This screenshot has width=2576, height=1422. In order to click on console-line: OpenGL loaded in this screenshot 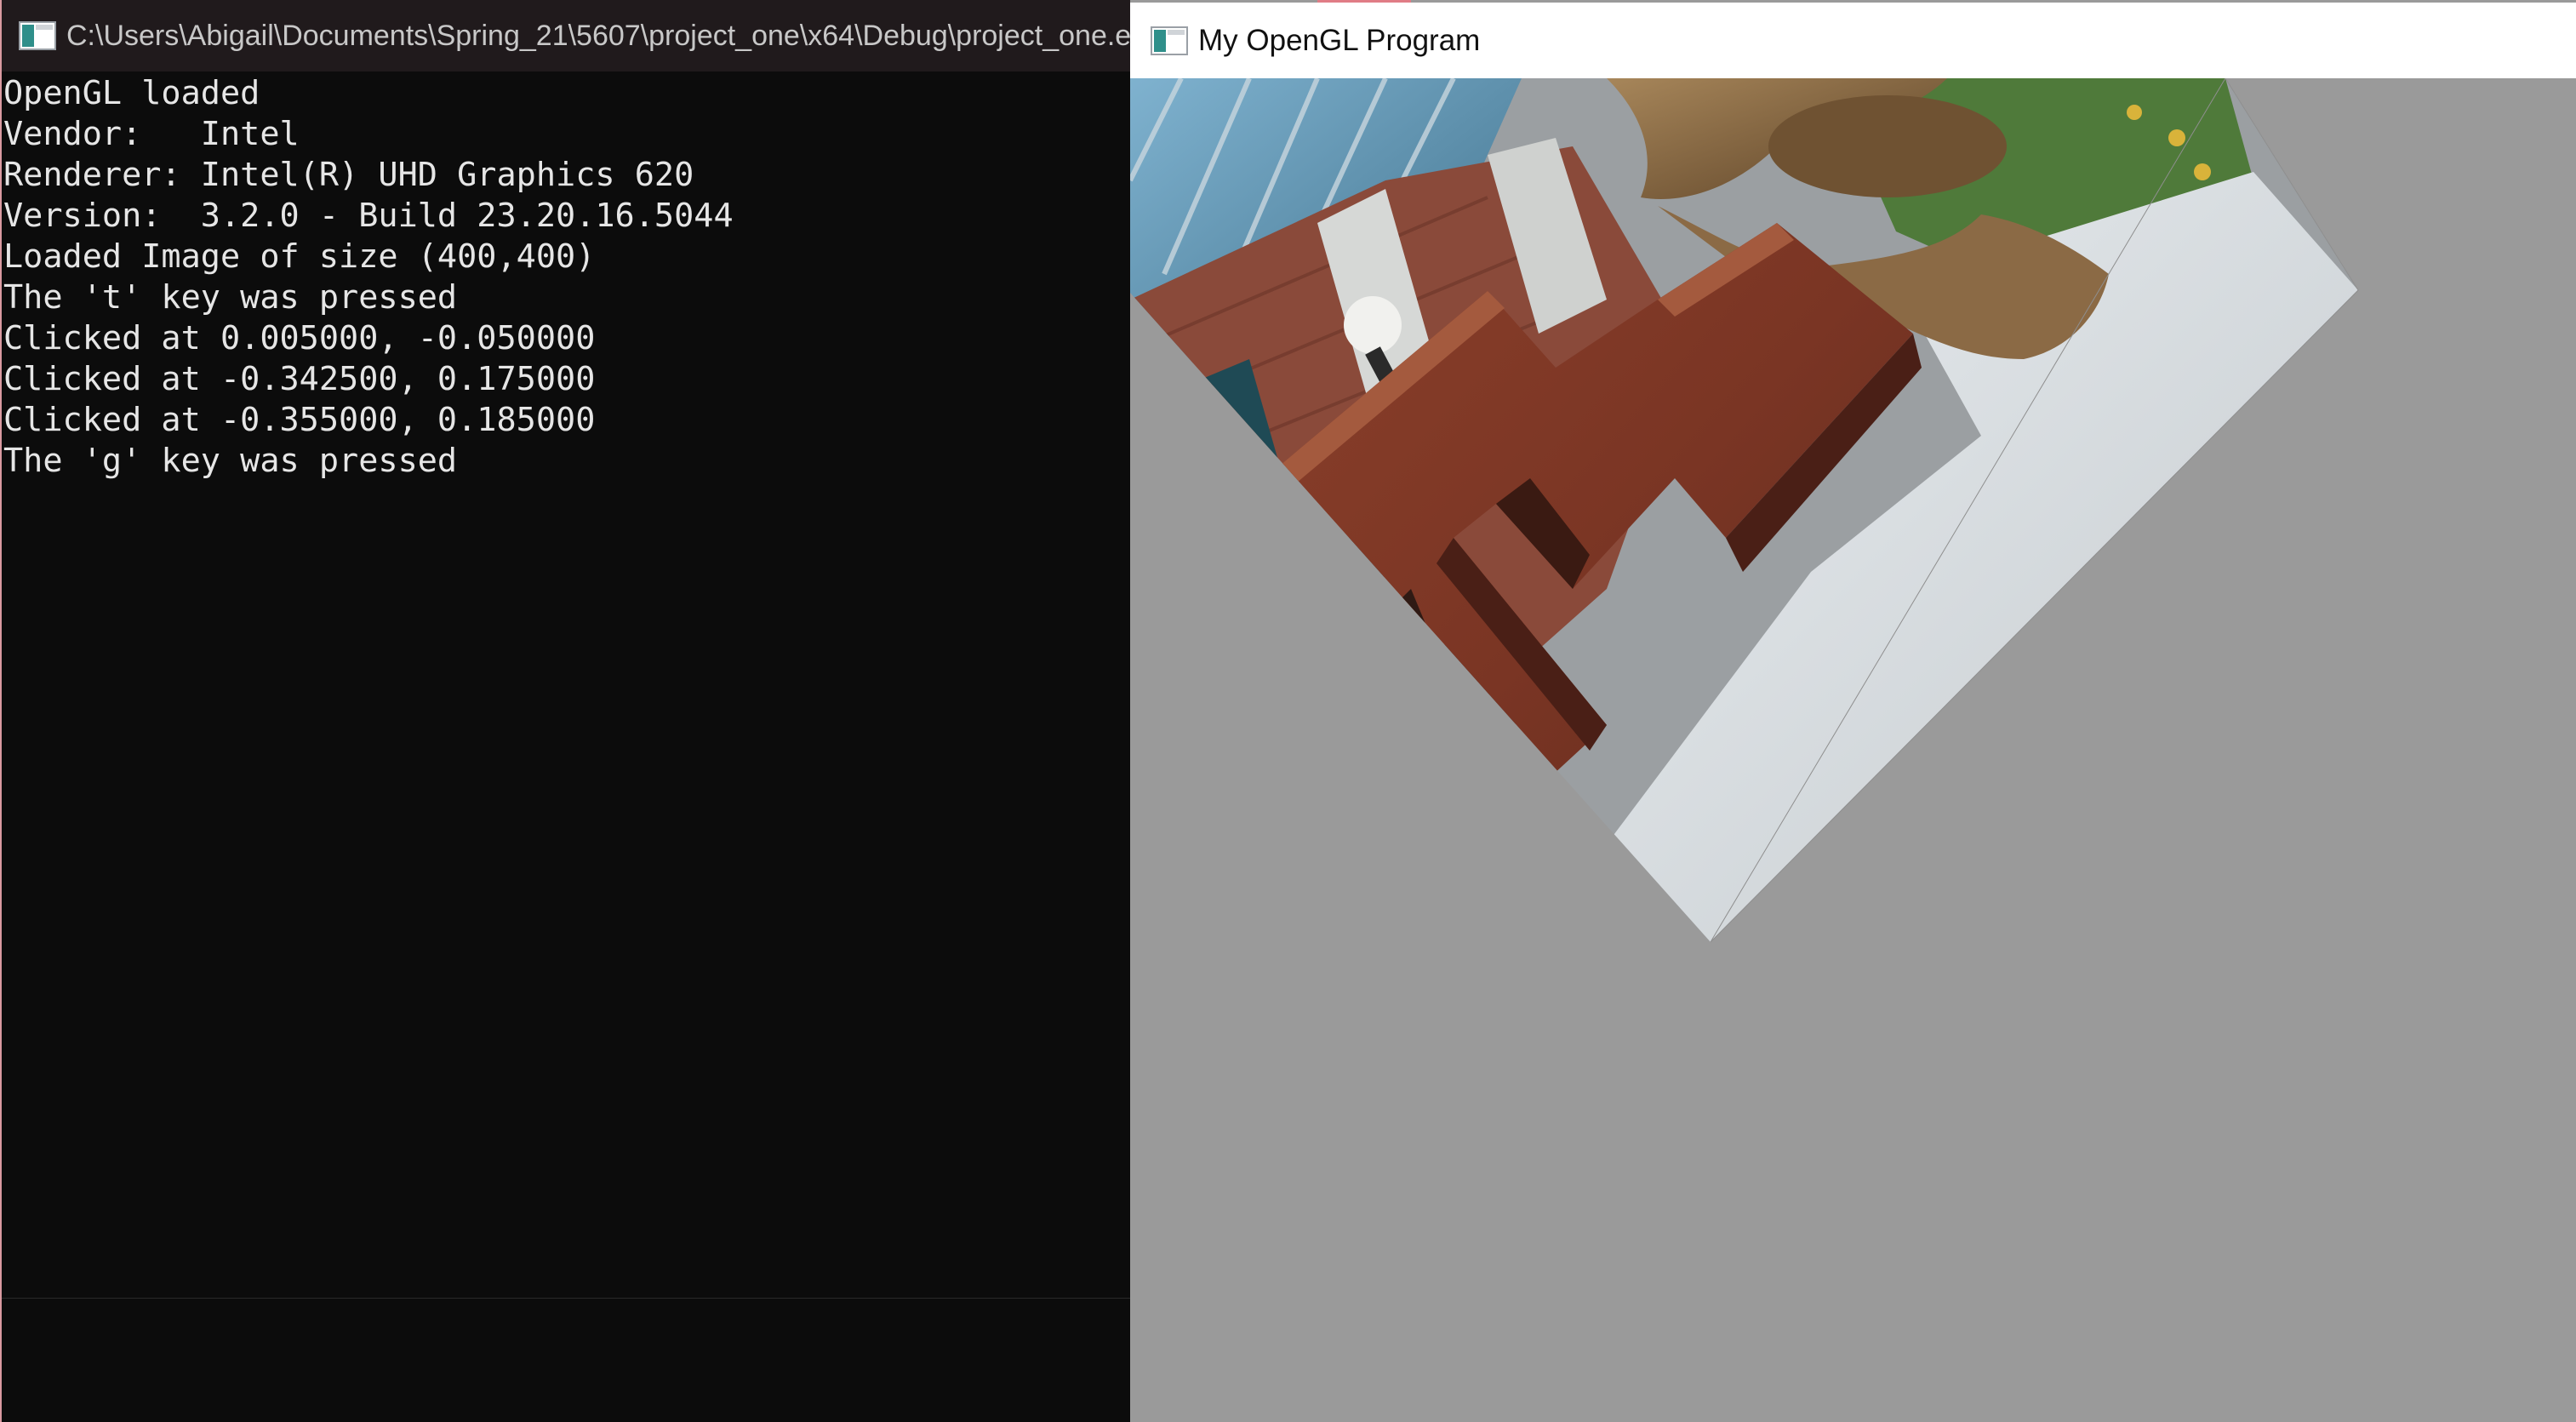, I will do `click(131, 93)`.